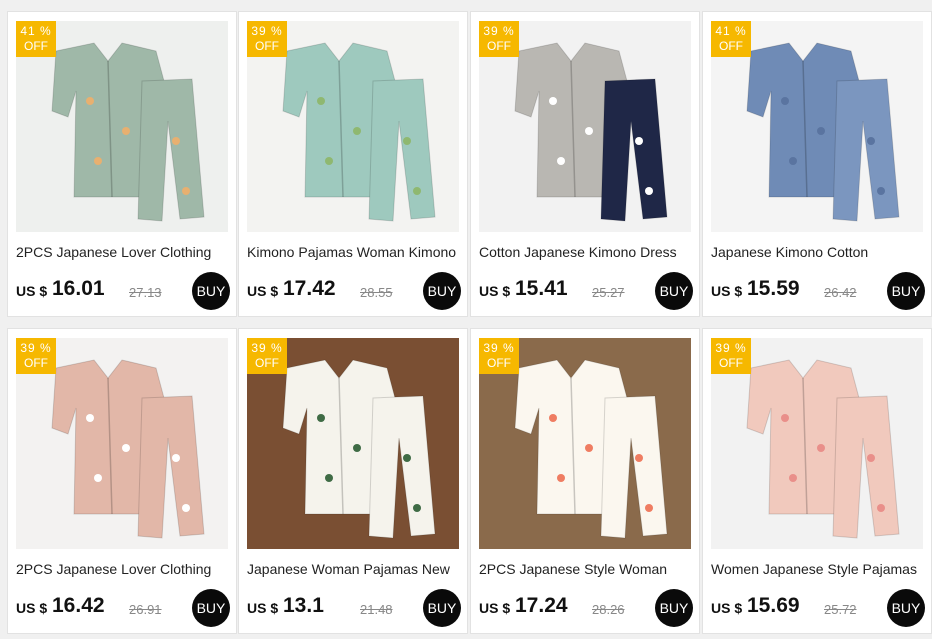  I want to click on price-row: US $ 17.24 28.26 BUY, so click(586, 608).